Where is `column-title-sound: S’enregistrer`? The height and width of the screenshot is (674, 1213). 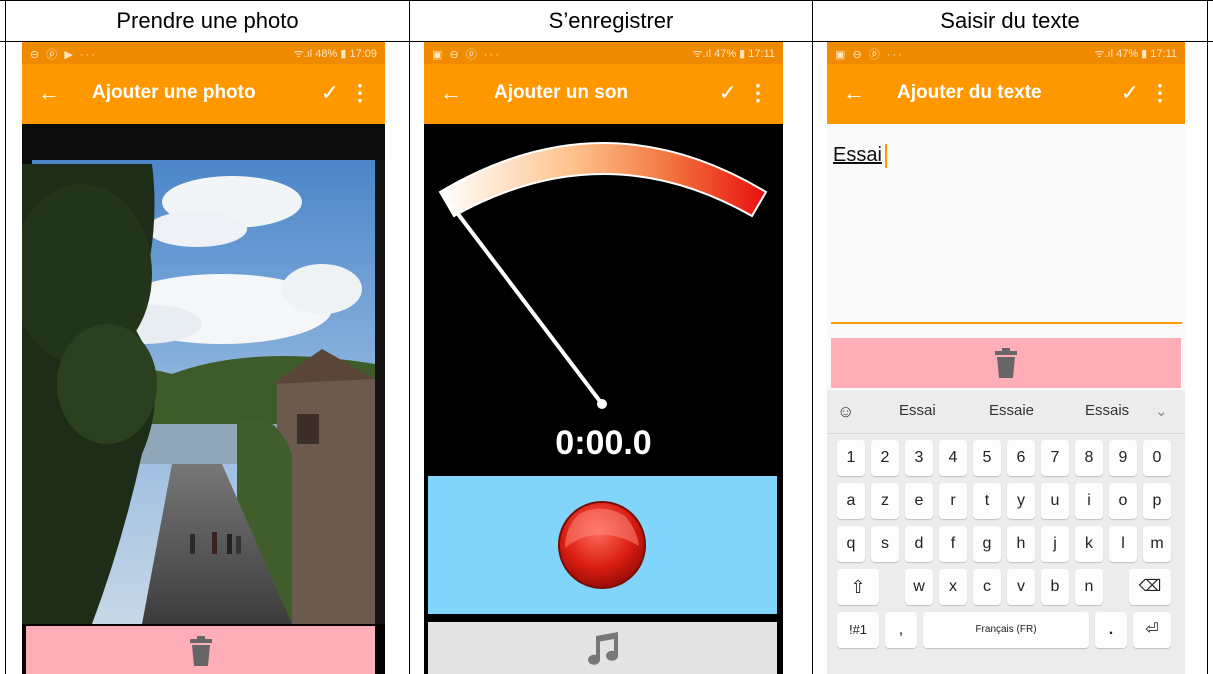 column-title-sound: S’enregistrer is located at coordinates (611, 20).